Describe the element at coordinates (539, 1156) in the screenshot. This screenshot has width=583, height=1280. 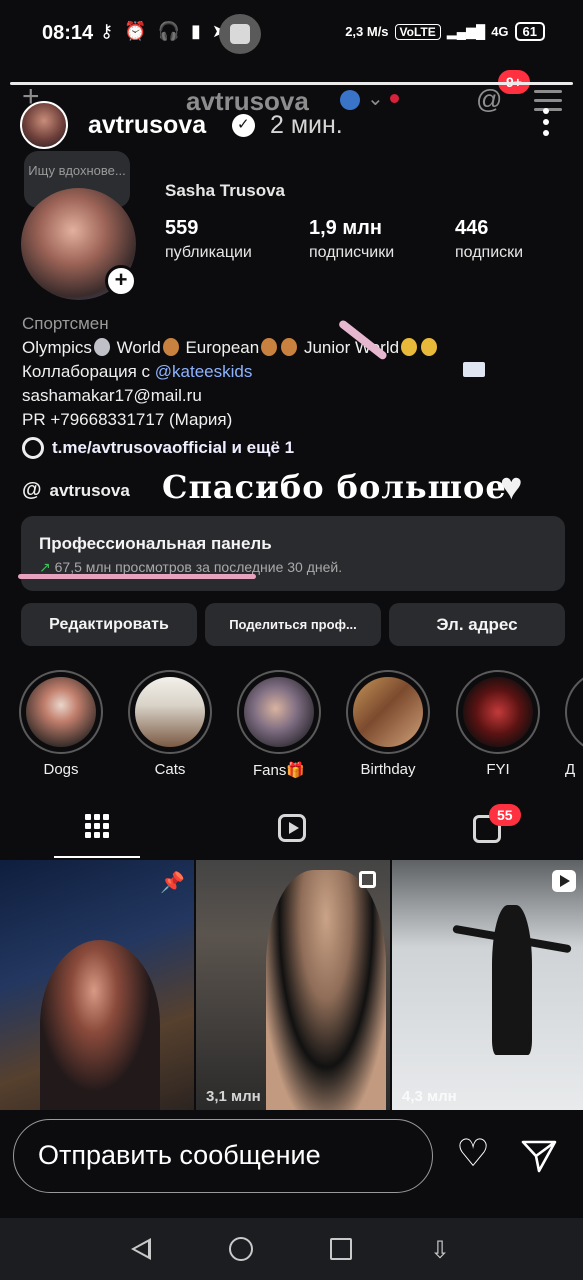
I see `send-icon` at that location.